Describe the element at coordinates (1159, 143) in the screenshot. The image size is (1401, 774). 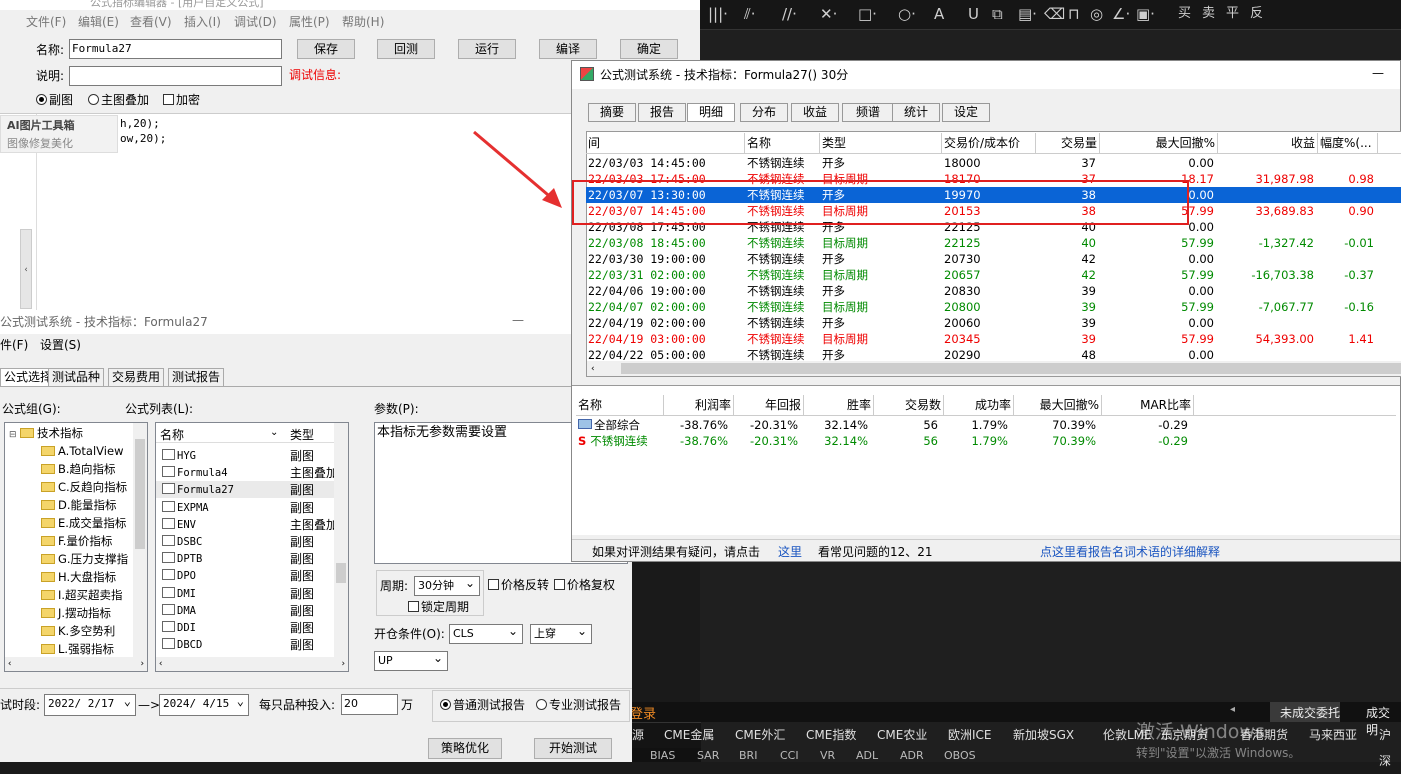
I see `column-header: 最大回撤%` at that location.